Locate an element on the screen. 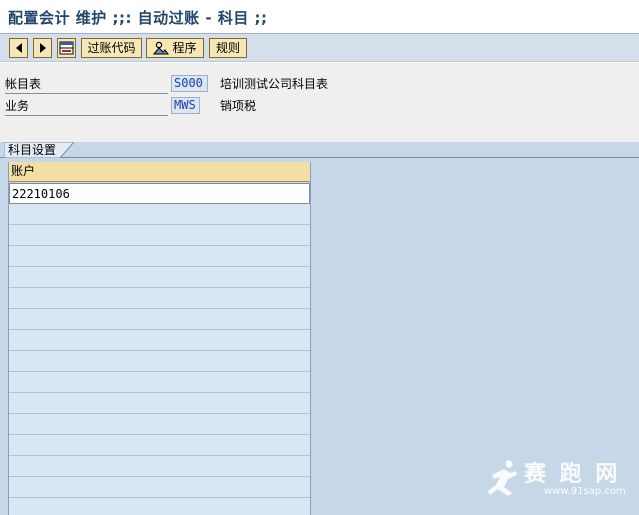  column-header-account: 账户 is located at coordinates (159, 172).